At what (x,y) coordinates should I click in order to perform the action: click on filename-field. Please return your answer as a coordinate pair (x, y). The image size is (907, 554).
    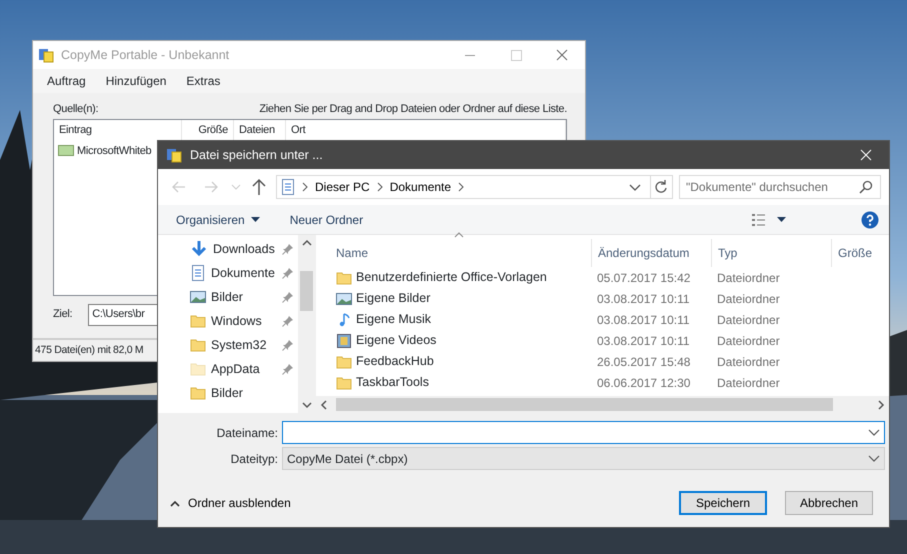
    Looking at the image, I should click on (583, 432).